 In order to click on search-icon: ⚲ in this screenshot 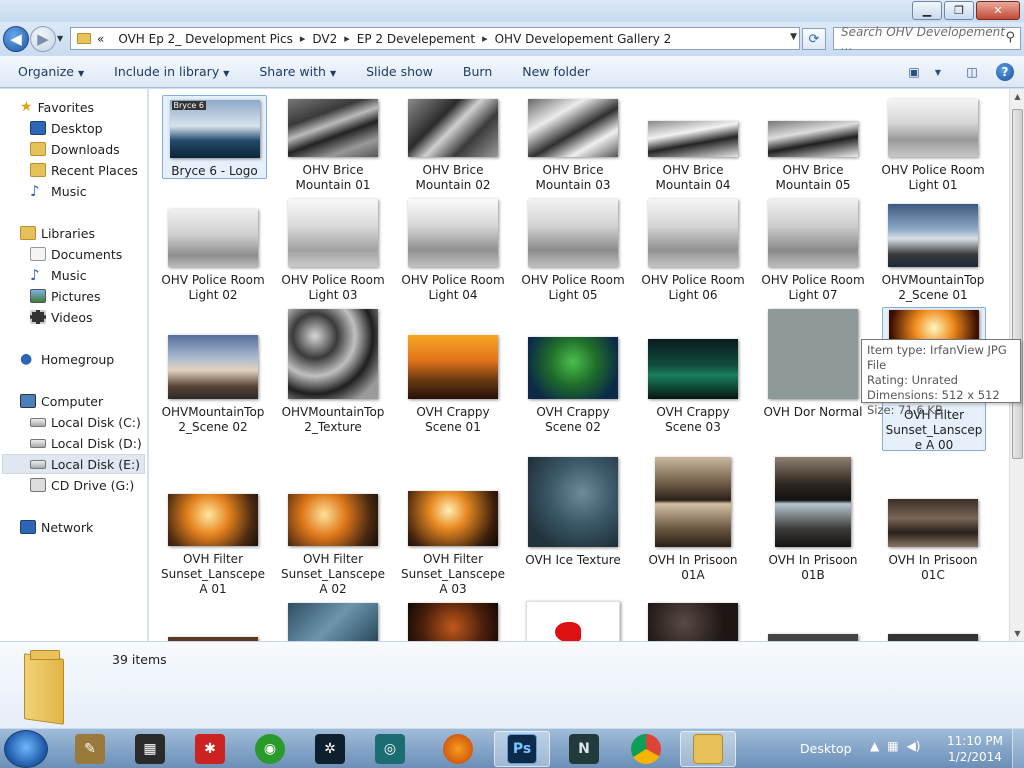, I will do `click(1010, 37)`.